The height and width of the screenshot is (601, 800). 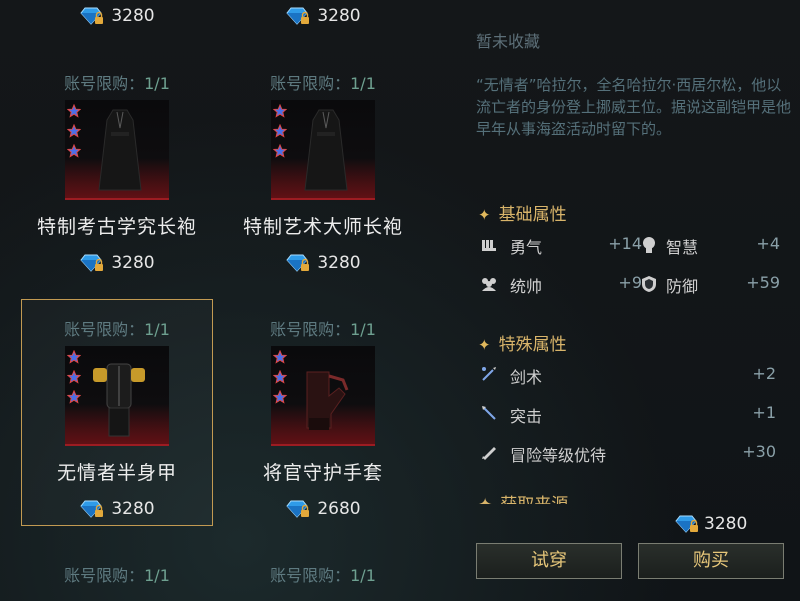 What do you see at coordinates (489, 284) in the screenshot?
I see `command-icon` at bounding box center [489, 284].